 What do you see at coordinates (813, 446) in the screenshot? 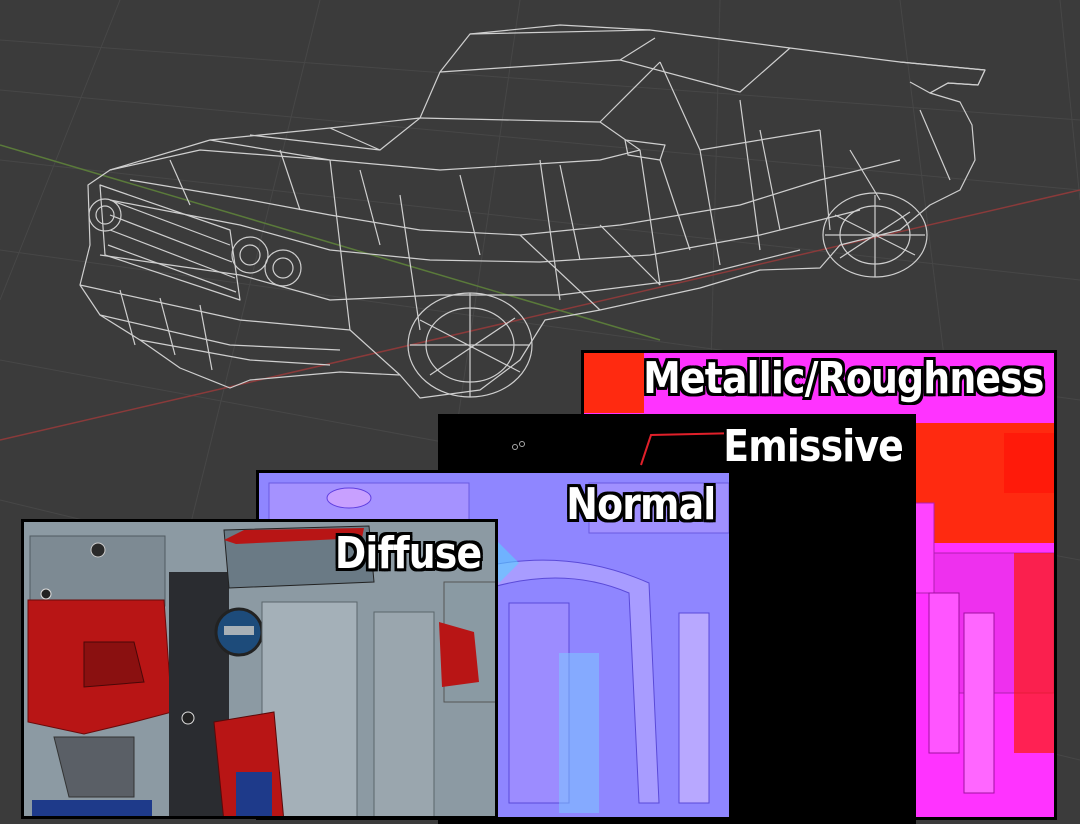
I see `emissive-label: Emissive` at bounding box center [813, 446].